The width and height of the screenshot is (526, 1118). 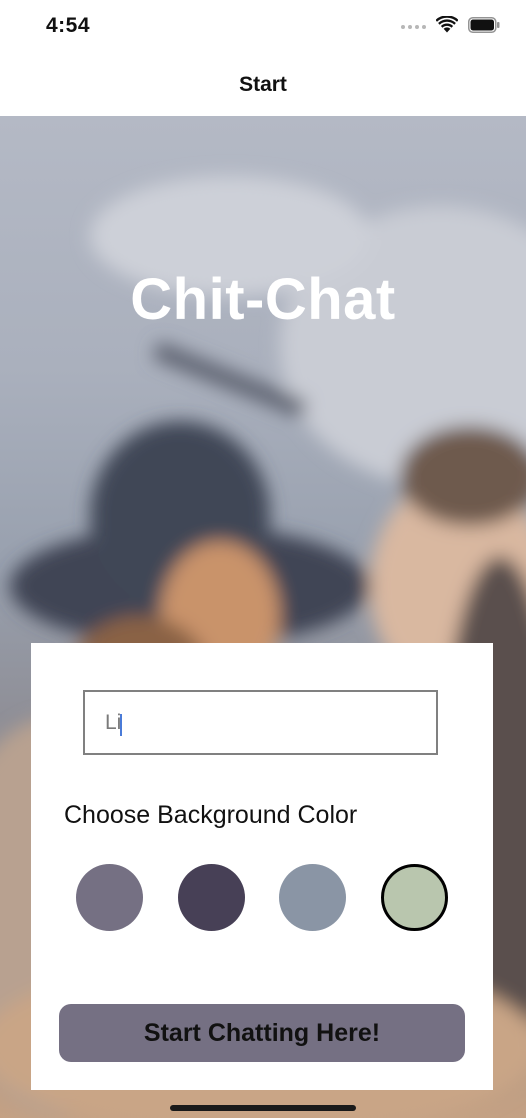 I want to click on status-icons, so click(x=450, y=26).